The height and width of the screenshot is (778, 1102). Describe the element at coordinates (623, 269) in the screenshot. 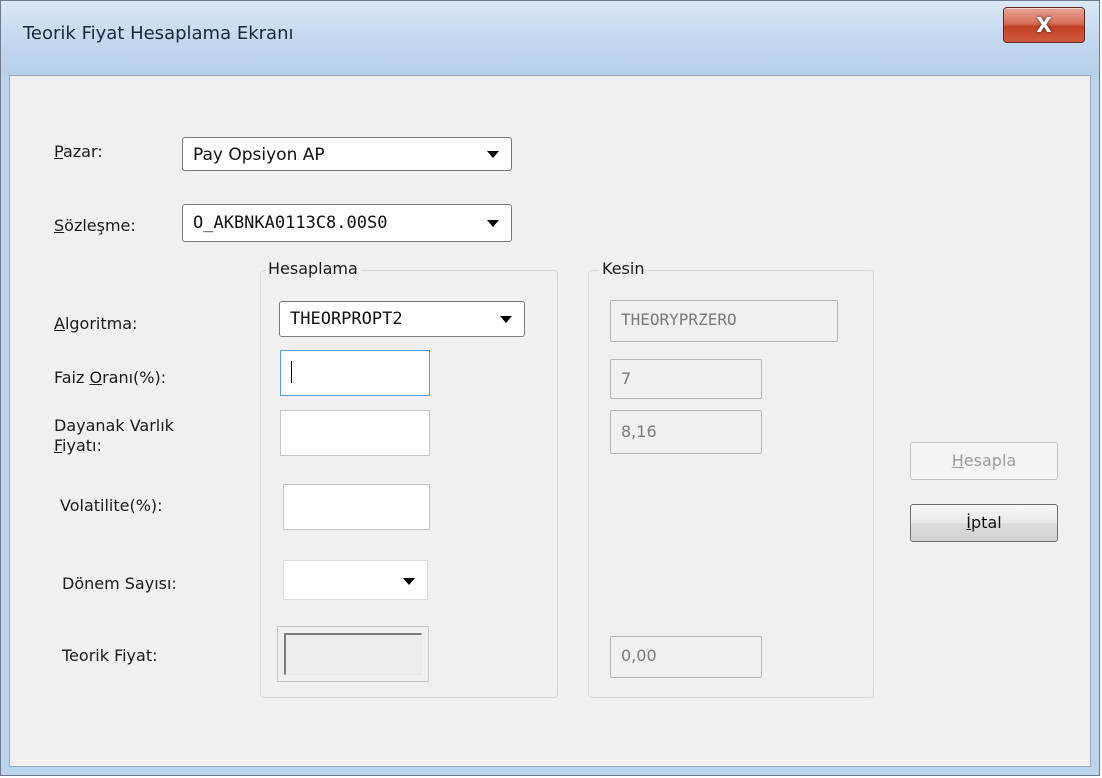

I see `kesin-group-title: Kesin` at that location.